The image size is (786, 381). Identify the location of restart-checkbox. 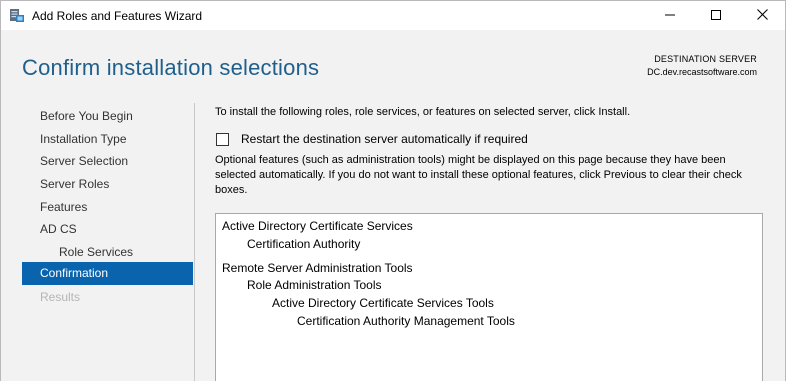
(222, 139).